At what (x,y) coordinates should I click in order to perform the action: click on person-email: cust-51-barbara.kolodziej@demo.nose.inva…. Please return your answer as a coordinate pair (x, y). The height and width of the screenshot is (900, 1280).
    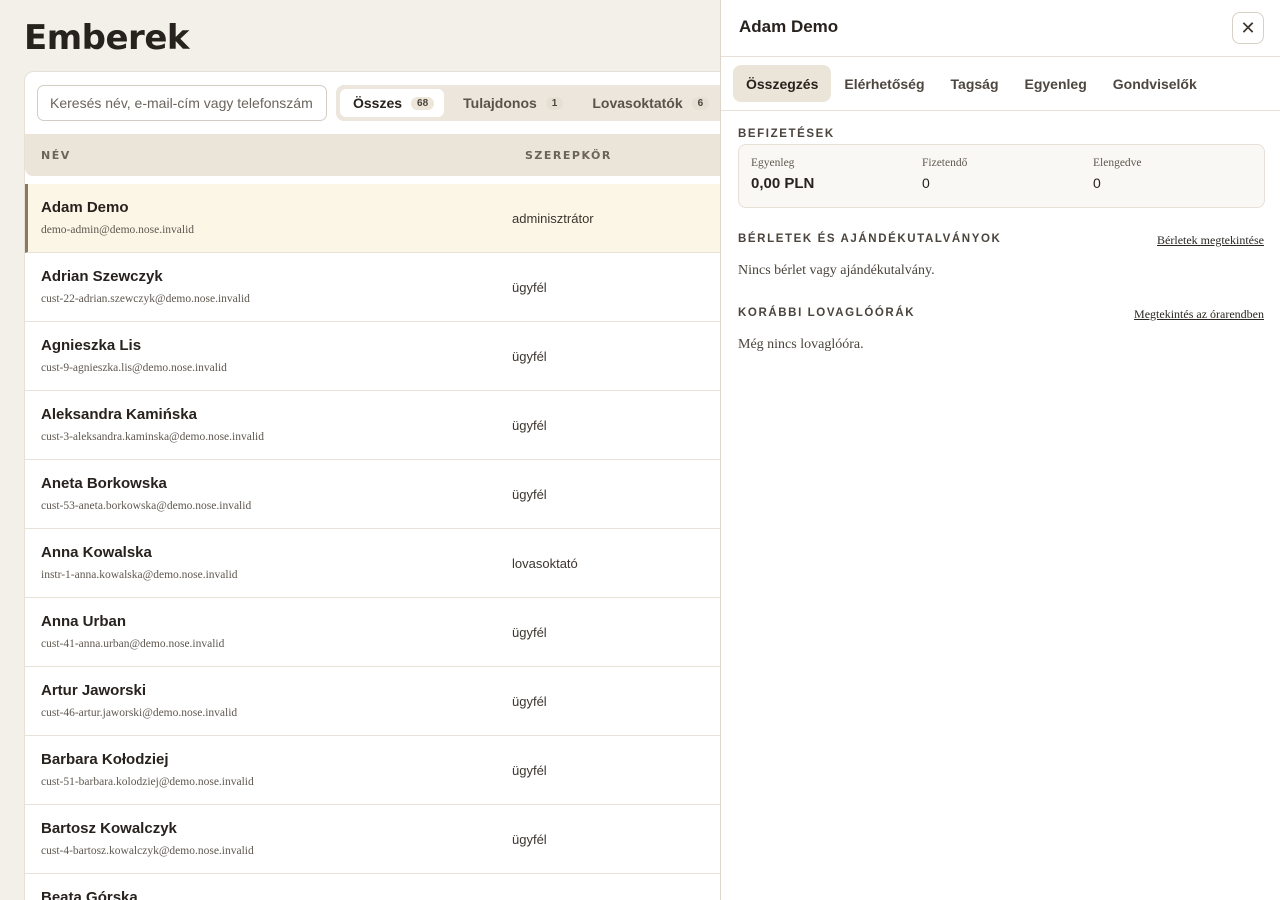
    Looking at the image, I should click on (147, 782).